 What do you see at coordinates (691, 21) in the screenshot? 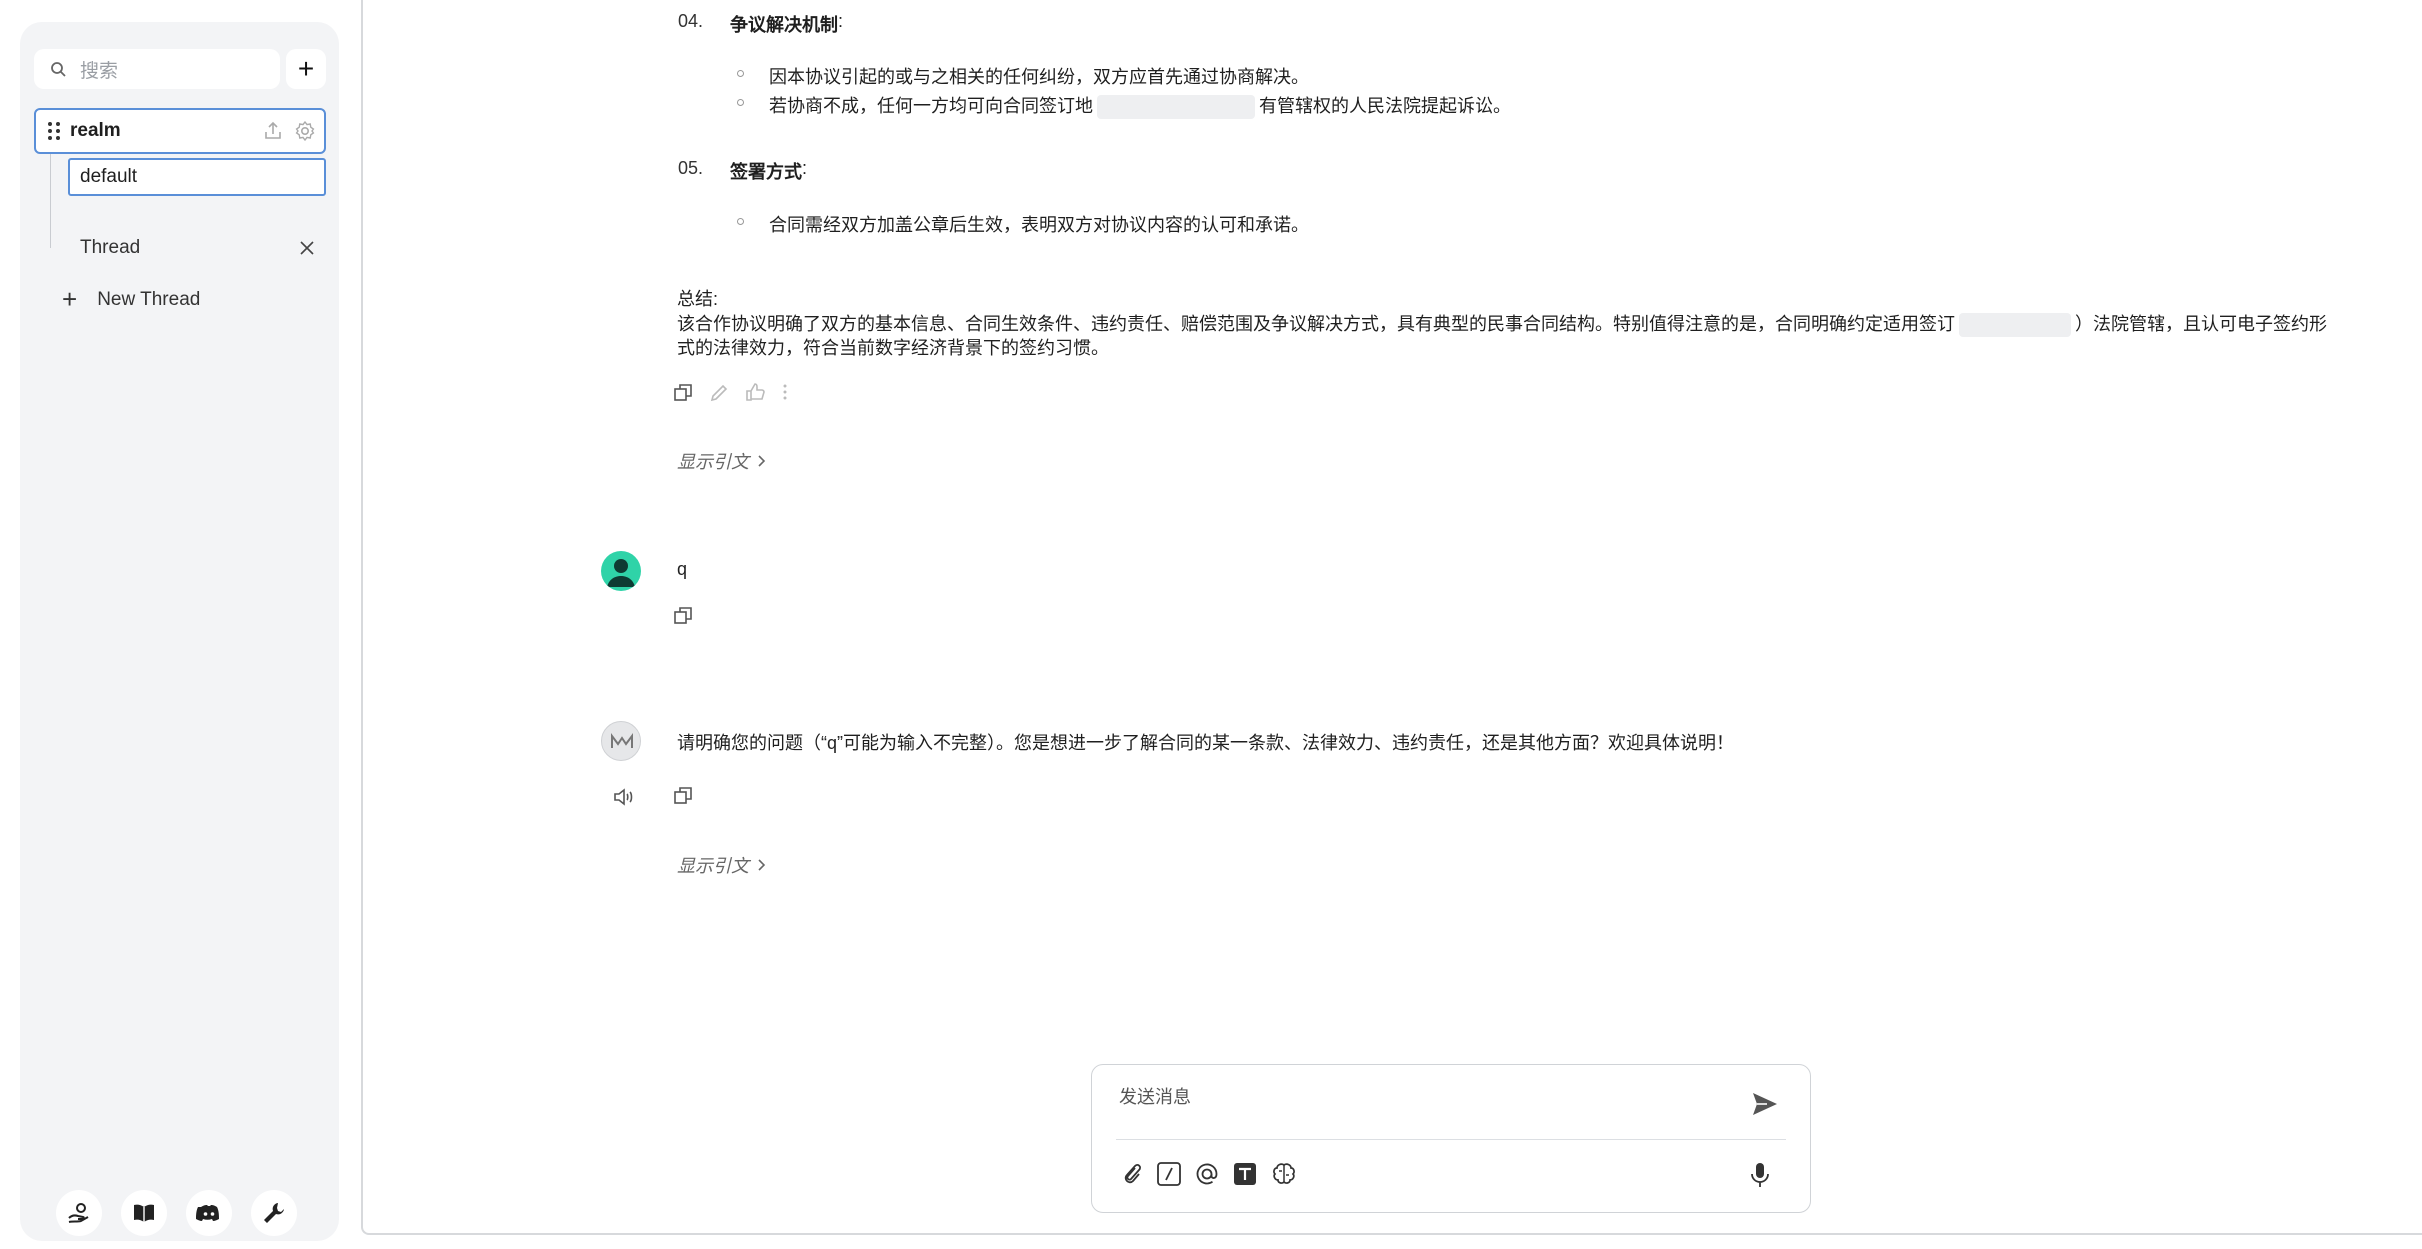
I see `section-number-04: 04.` at bounding box center [691, 21].